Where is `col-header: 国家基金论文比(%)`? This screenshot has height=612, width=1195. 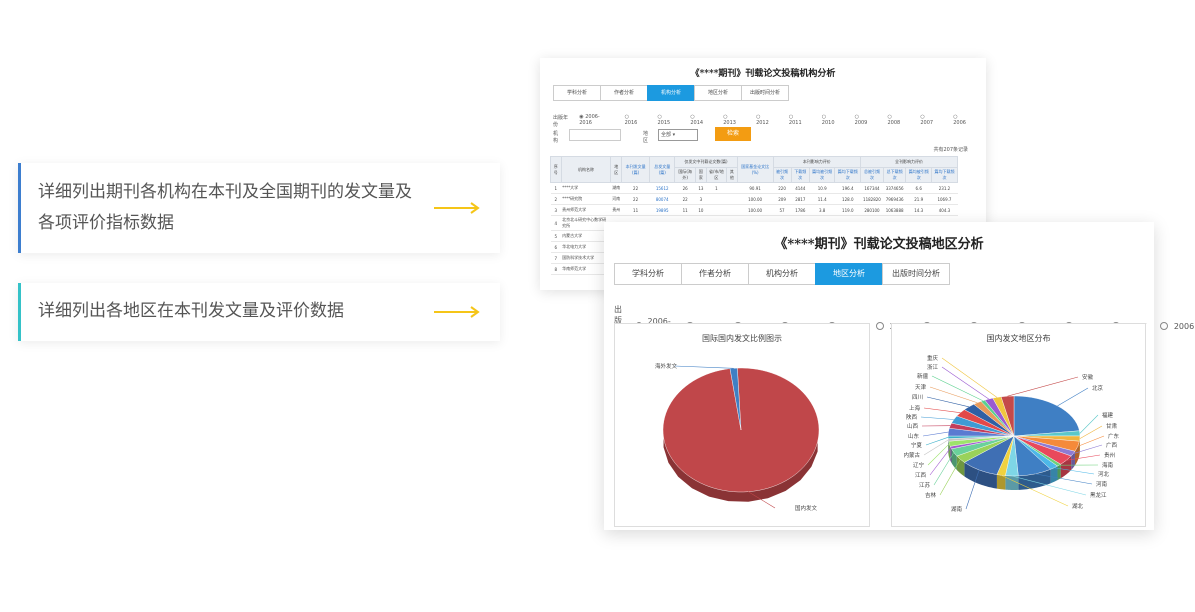 col-header: 国家基金论文比(%) is located at coordinates (755, 169).